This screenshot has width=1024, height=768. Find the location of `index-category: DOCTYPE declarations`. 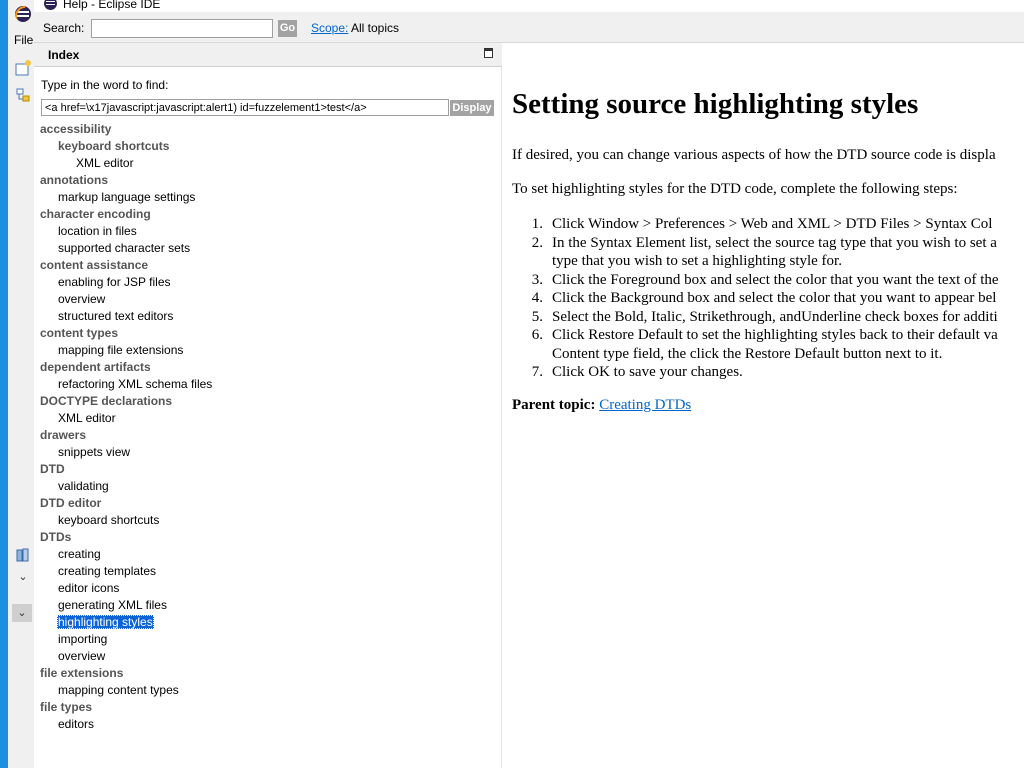

index-category: DOCTYPE declarations is located at coordinates (106, 402).